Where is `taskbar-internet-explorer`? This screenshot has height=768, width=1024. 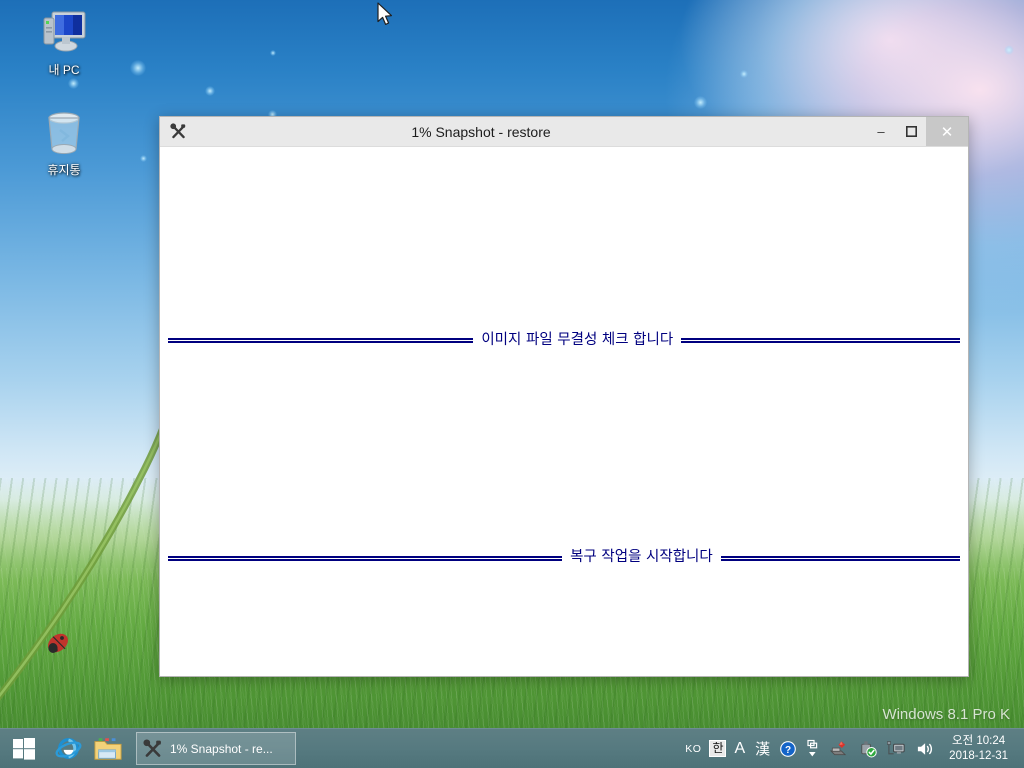 taskbar-internet-explorer is located at coordinates (68, 748).